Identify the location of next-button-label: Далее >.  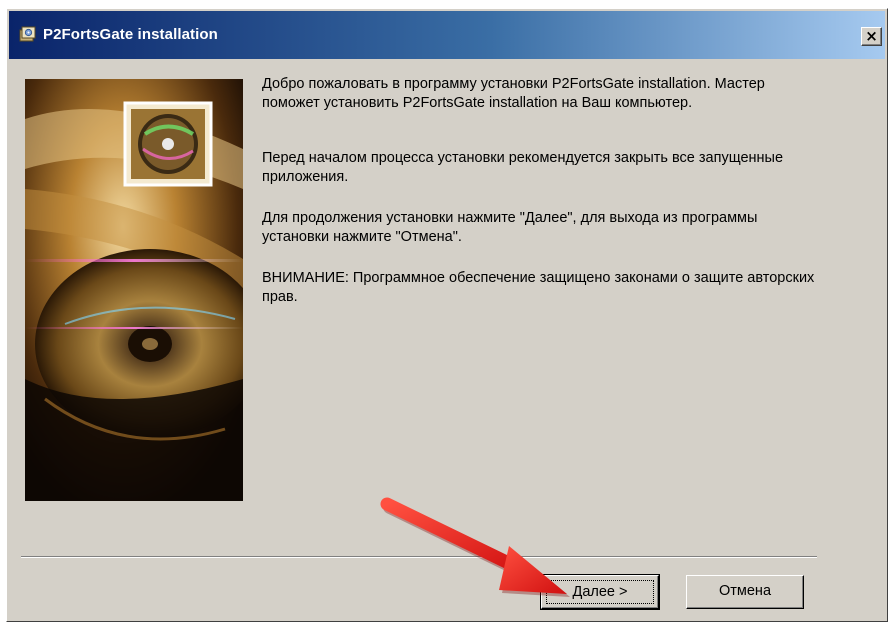
(600, 592).